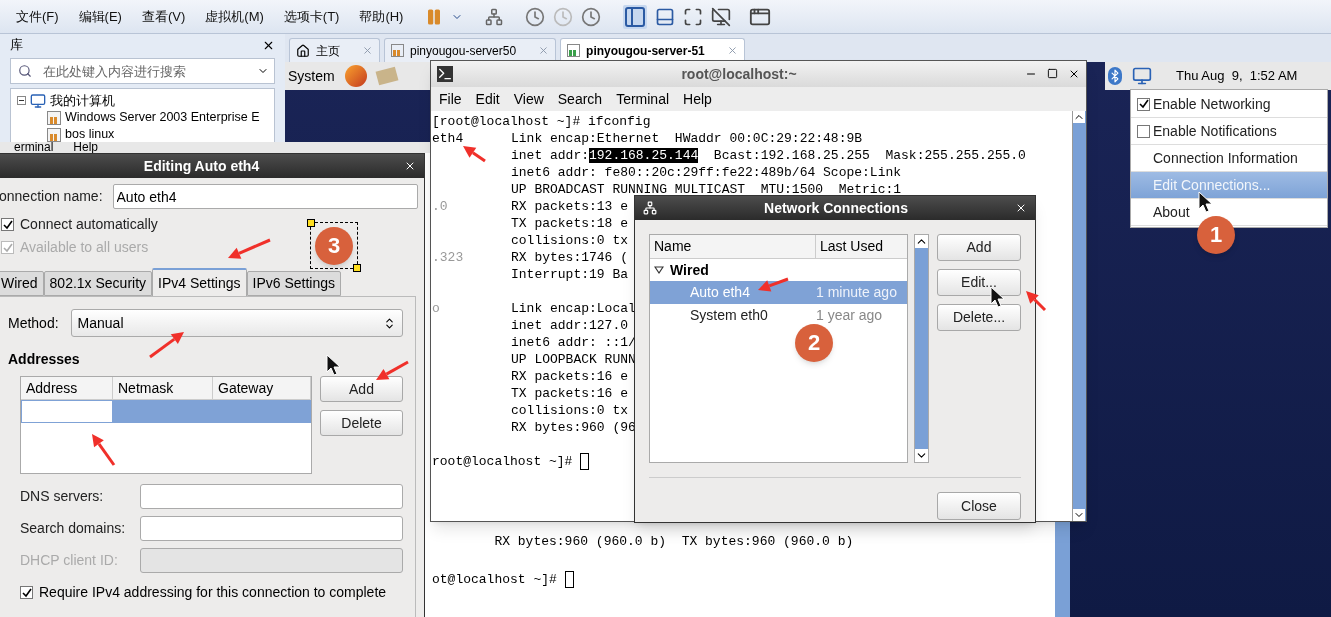  I want to click on close-button: Close, so click(979, 506).